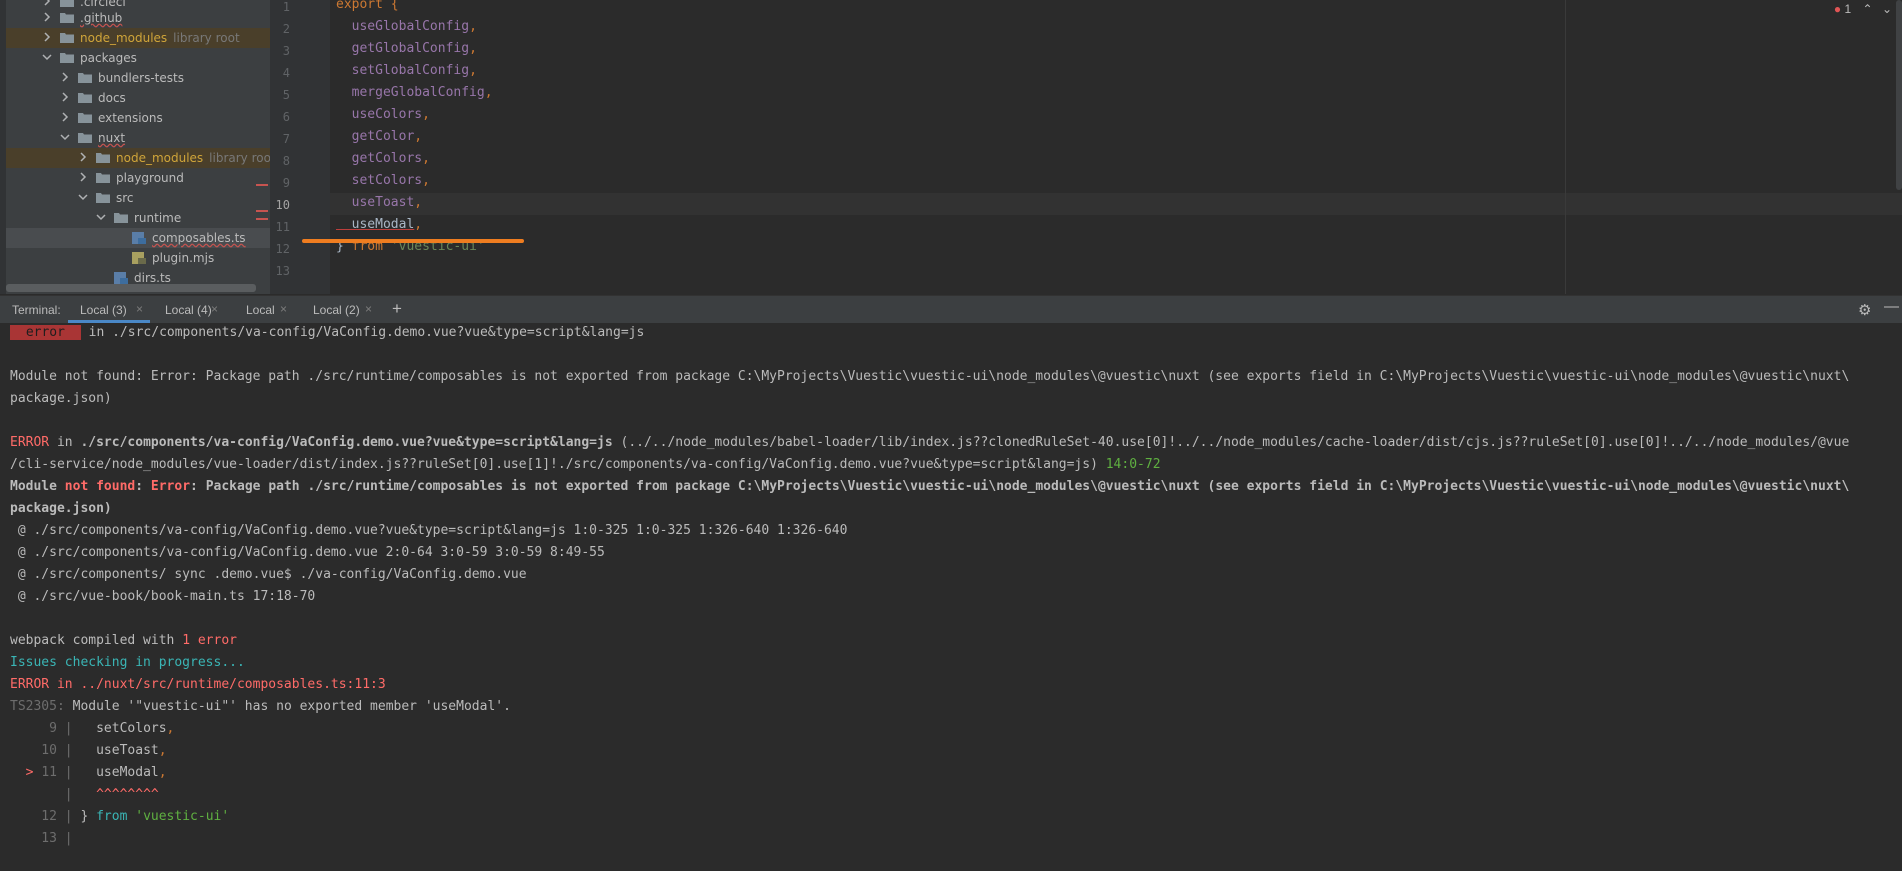 This screenshot has height=871, width=1902. What do you see at coordinates (1868, 9) in the screenshot?
I see `chevron-up-icon: ⌃` at bounding box center [1868, 9].